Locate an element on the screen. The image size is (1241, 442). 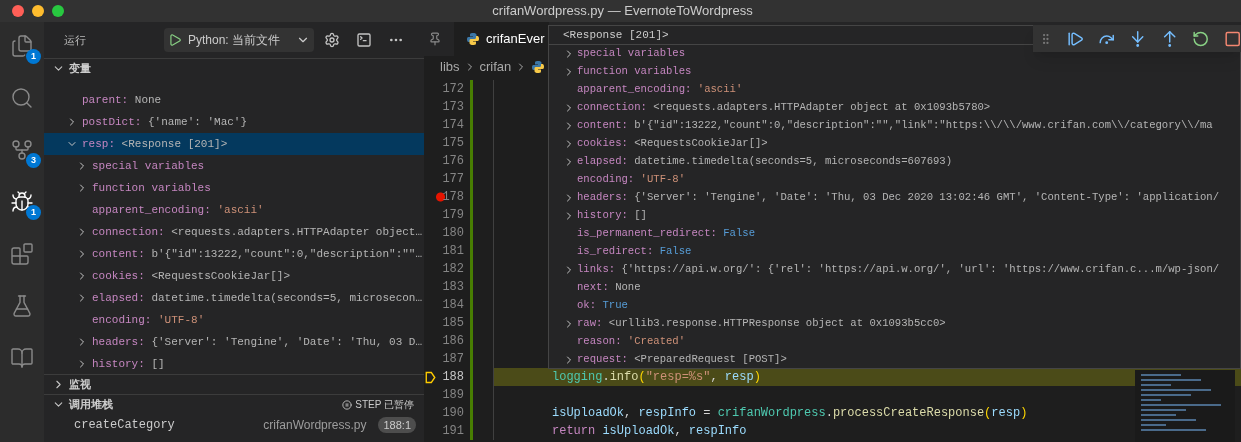
maximize-window-button is located at coordinates (58, 11).